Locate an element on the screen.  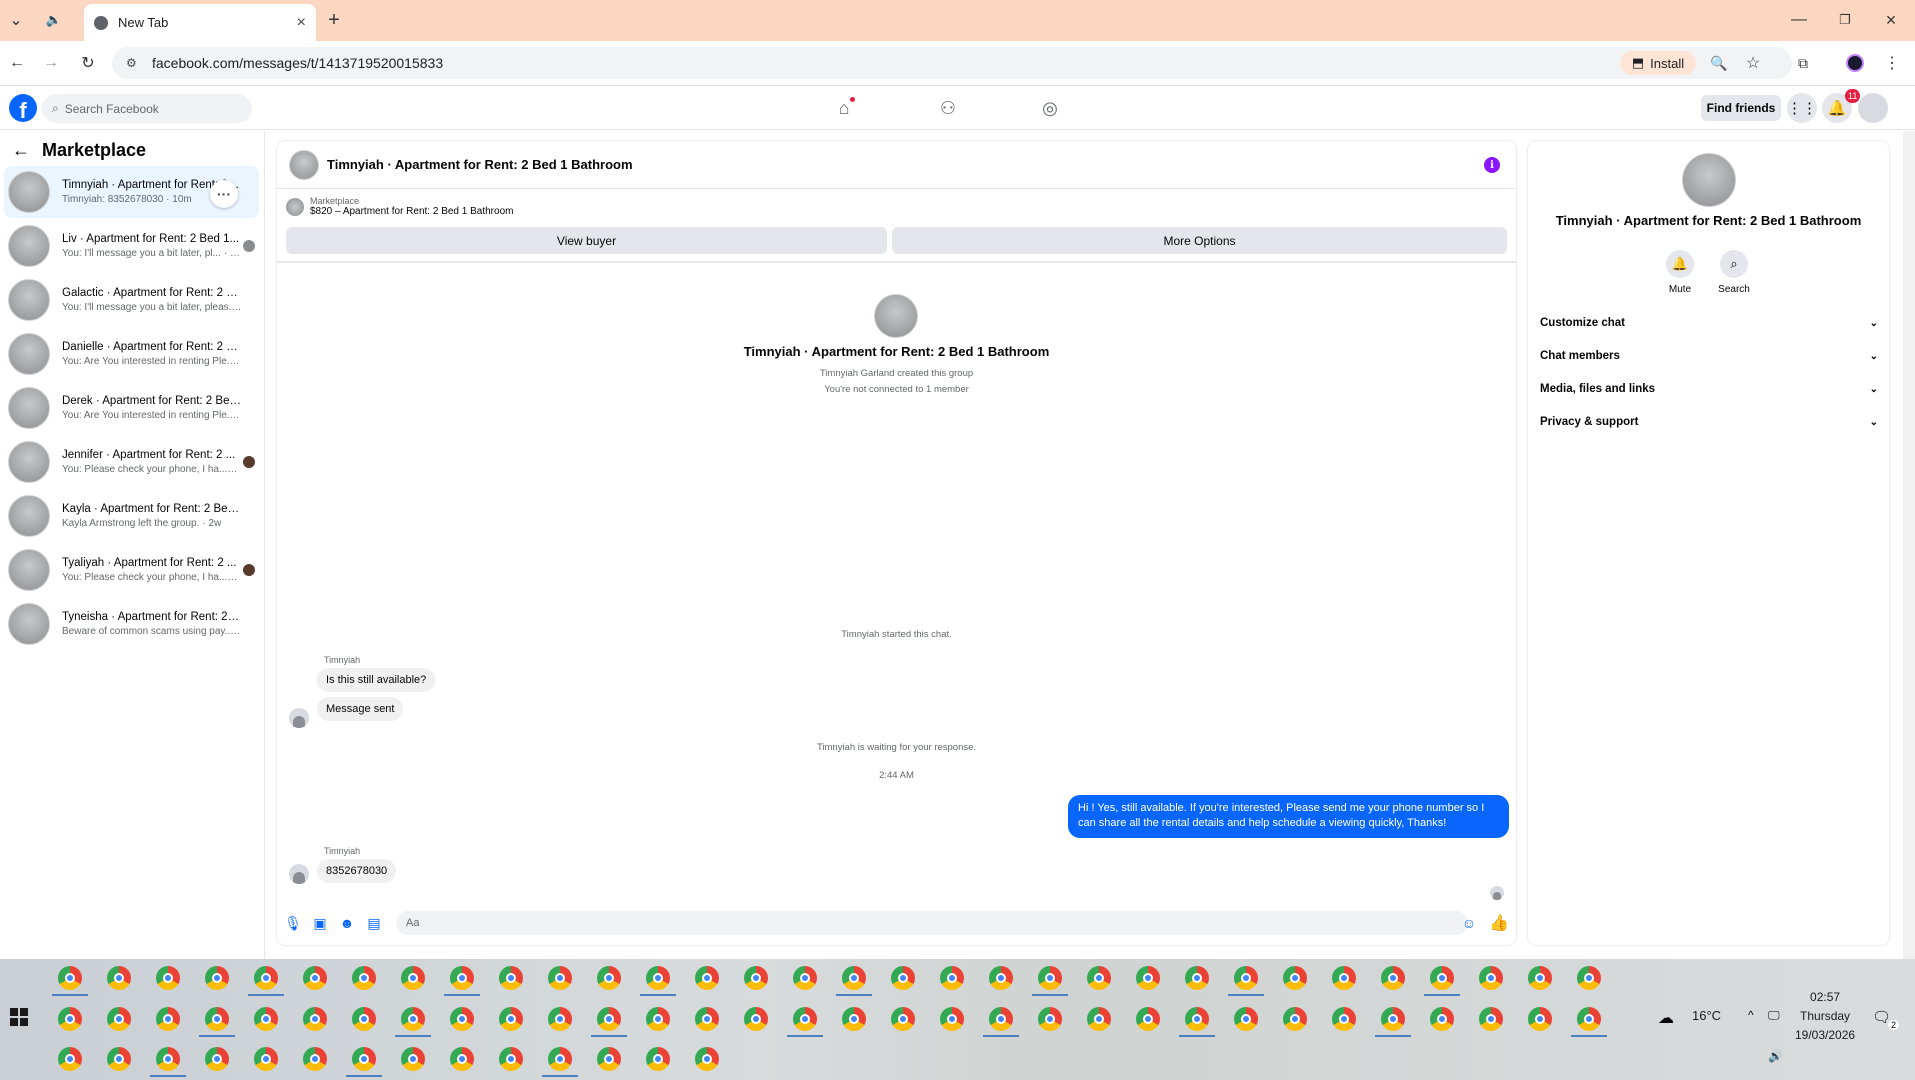
volume-icon: 🔊 is located at coordinates (1775, 1056).